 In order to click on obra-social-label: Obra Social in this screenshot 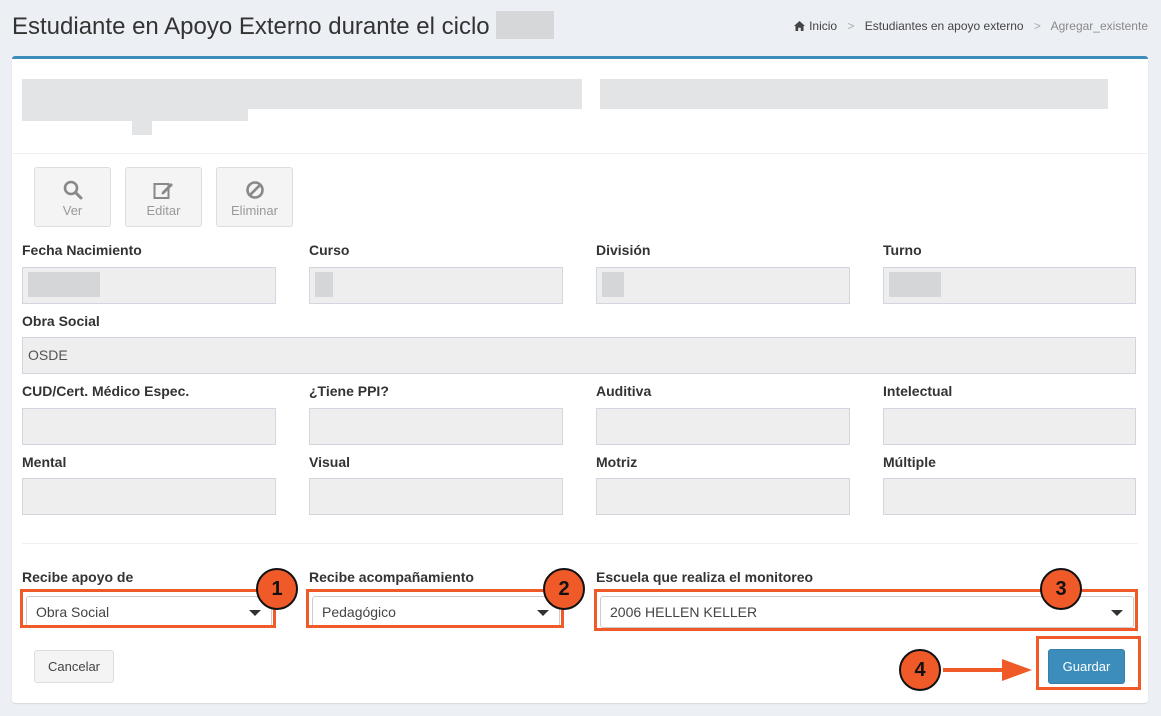, I will do `click(61, 321)`.